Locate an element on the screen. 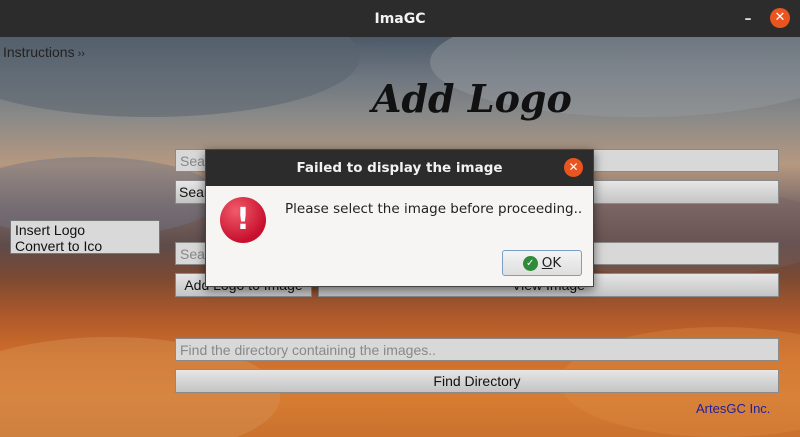 The width and height of the screenshot is (800, 437). credit-label: ArtesGC Inc. is located at coordinates (733, 408).